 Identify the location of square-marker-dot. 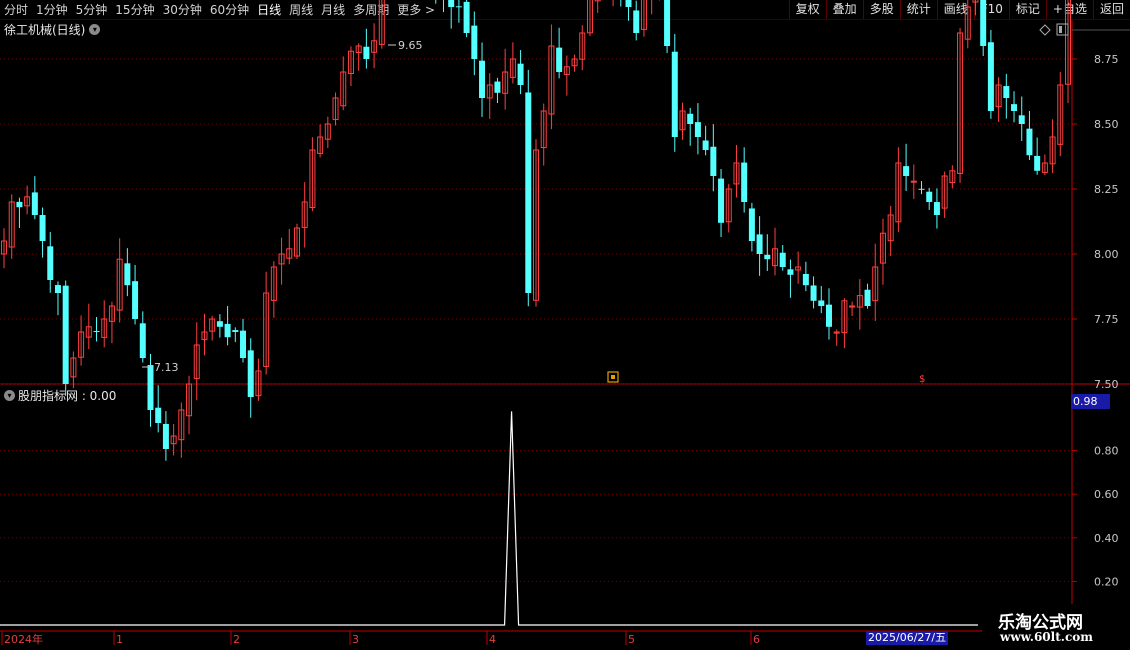
(613, 377).